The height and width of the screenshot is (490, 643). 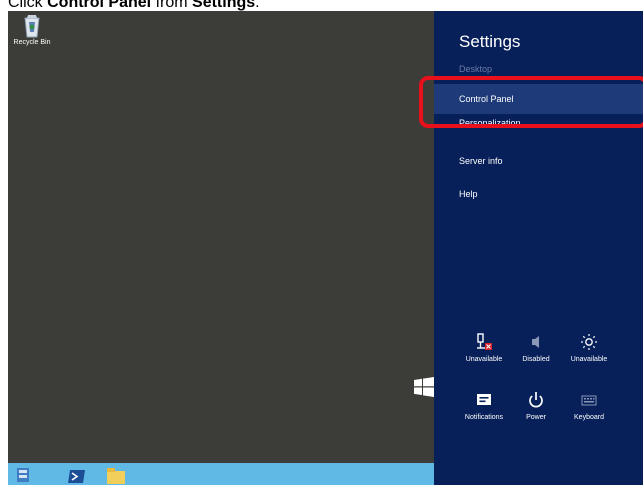 I want to click on instruction-target: Control Panel, so click(x=99, y=5).